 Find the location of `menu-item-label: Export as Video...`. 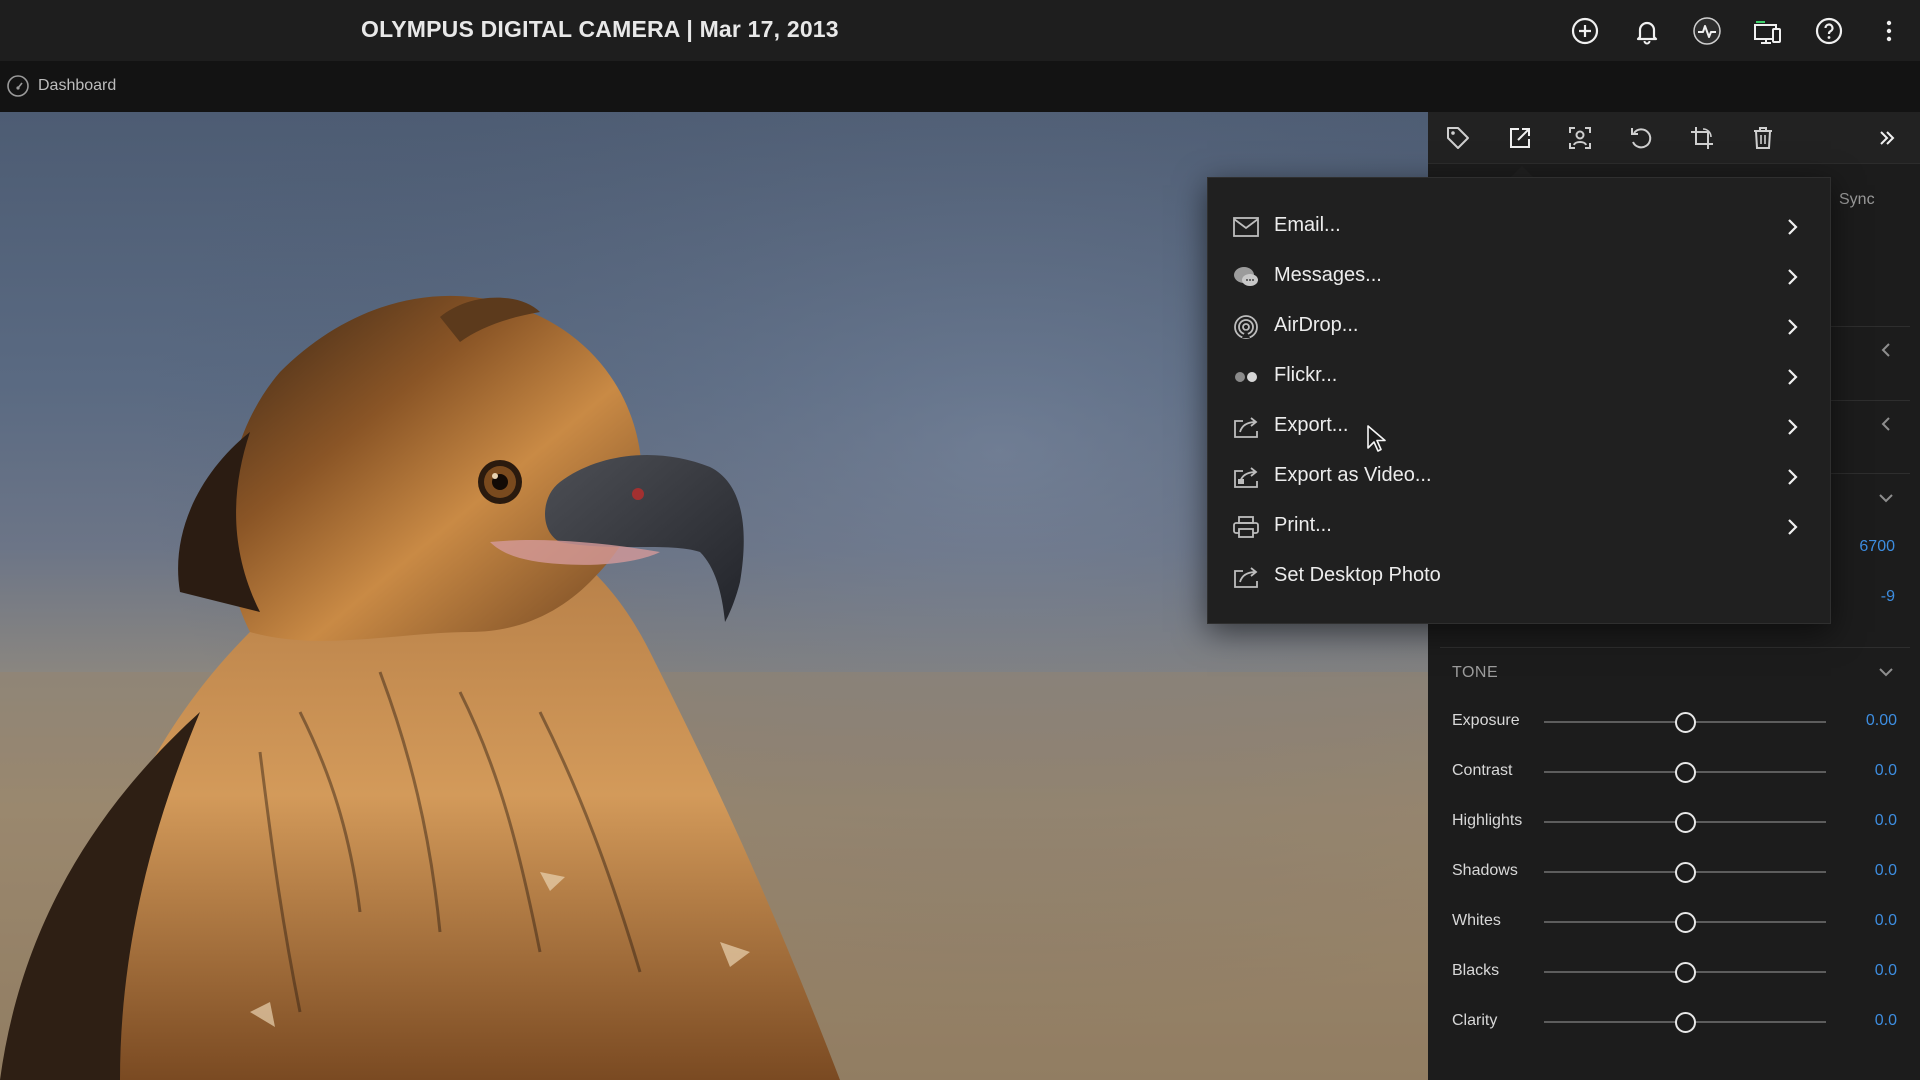

menu-item-label: Export as Video... is located at coordinates (1353, 475).